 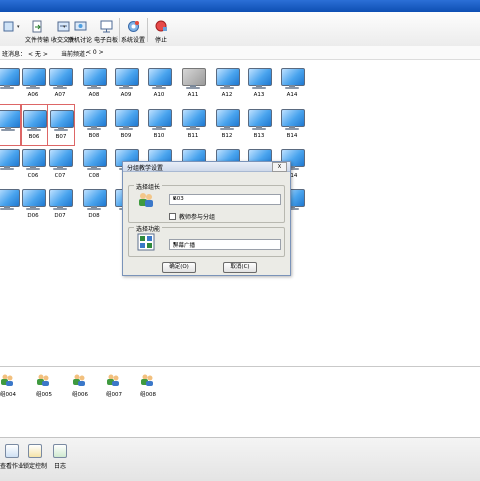 What do you see at coordinates (225, 244) in the screenshot?
I see `function-select: 屏幕广播 ▾` at bounding box center [225, 244].